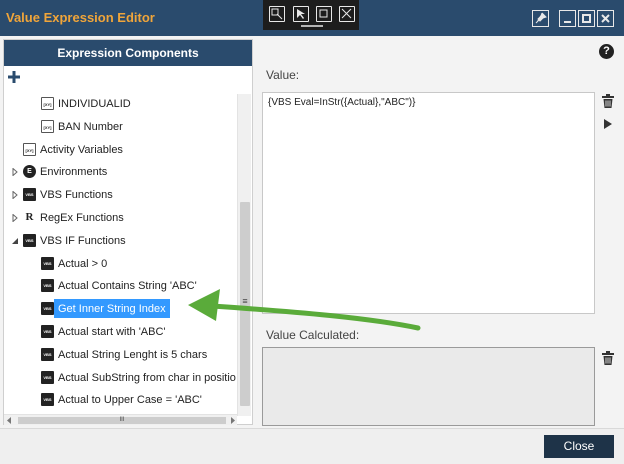 The width and height of the screenshot is (624, 464). What do you see at coordinates (82, 218) in the screenshot?
I see `tree-item-label: RegEx Functions` at bounding box center [82, 218].